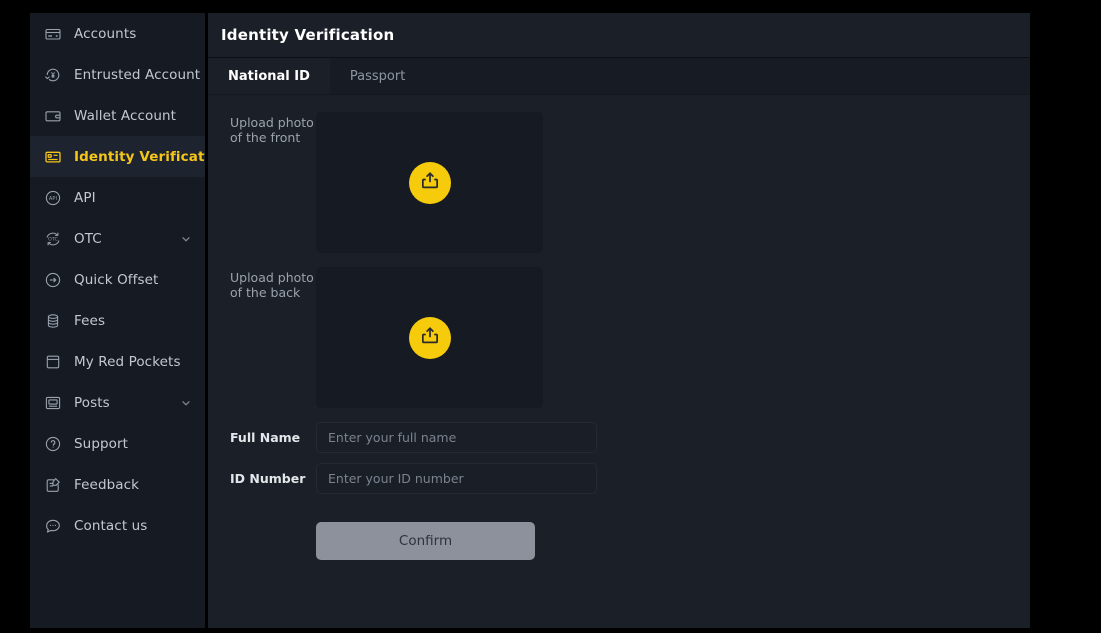 This screenshot has width=1101, height=633. What do you see at coordinates (107, 484) in the screenshot?
I see `sidebar-item-label: Feedback` at bounding box center [107, 484].